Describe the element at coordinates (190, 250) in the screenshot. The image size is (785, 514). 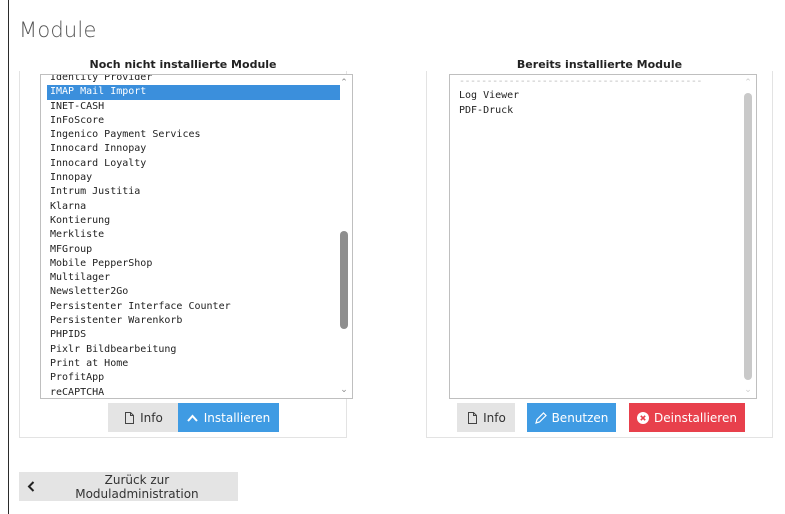
I see `module-list-item: MFGroup` at that location.